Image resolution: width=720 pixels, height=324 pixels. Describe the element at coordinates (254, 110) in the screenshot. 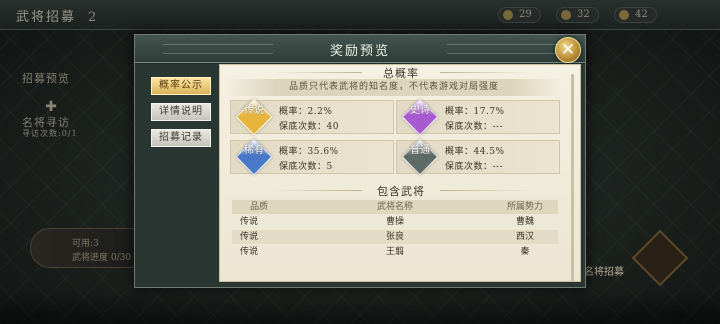

I see `quality-name: 传说` at that location.